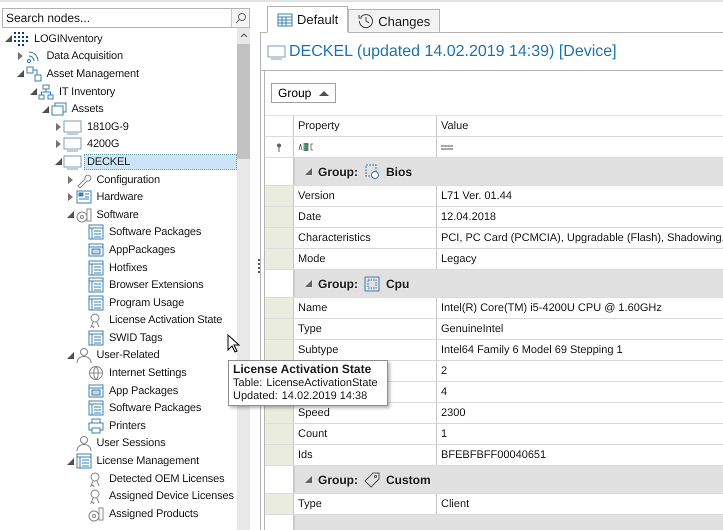 This screenshot has height=530, width=723. I want to click on property-cell: Speed, so click(314, 413).